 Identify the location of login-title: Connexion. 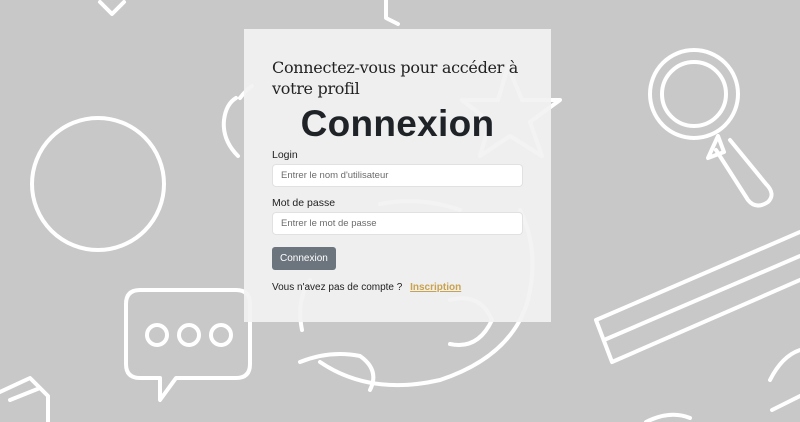
(397, 123).